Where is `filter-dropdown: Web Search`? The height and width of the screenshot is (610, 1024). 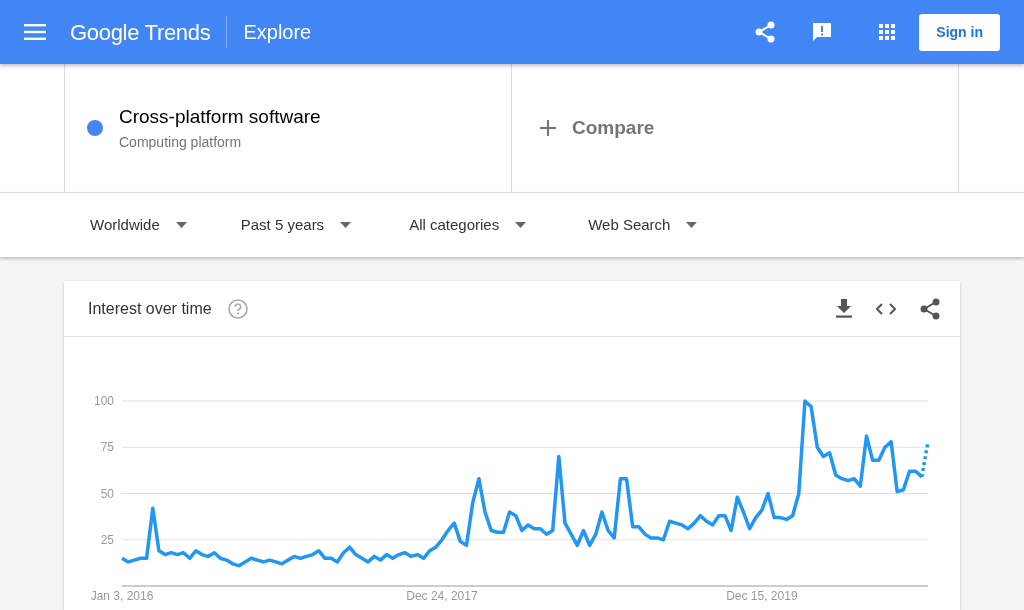
filter-dropdown: Web Search is located at coordinates (643, 225).